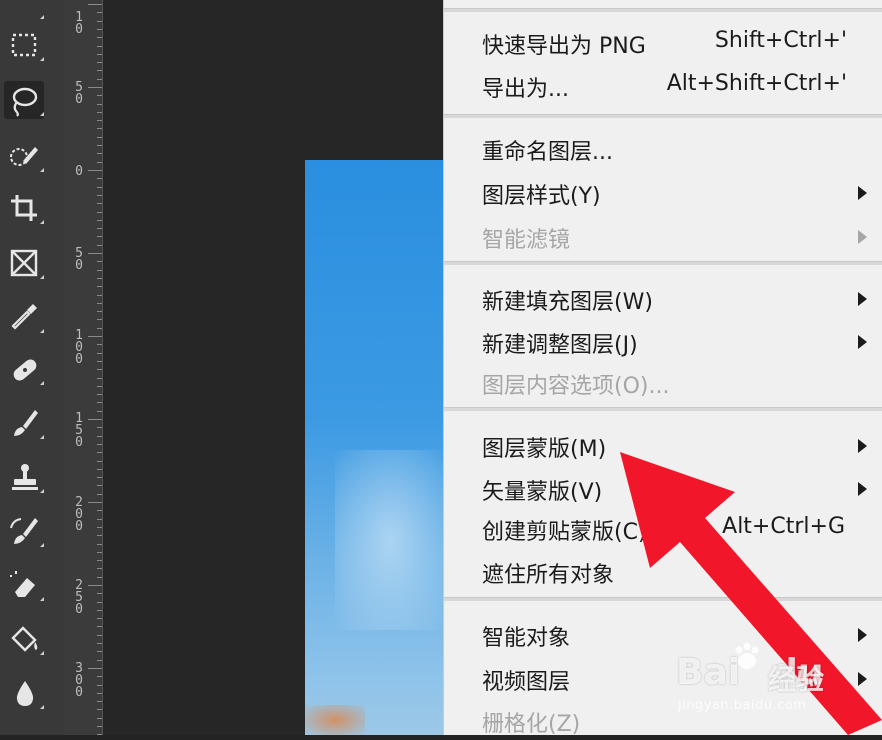 The width and height of the screenshot is (882, 740). I want to click on stamp-tool, so click(24, 477).